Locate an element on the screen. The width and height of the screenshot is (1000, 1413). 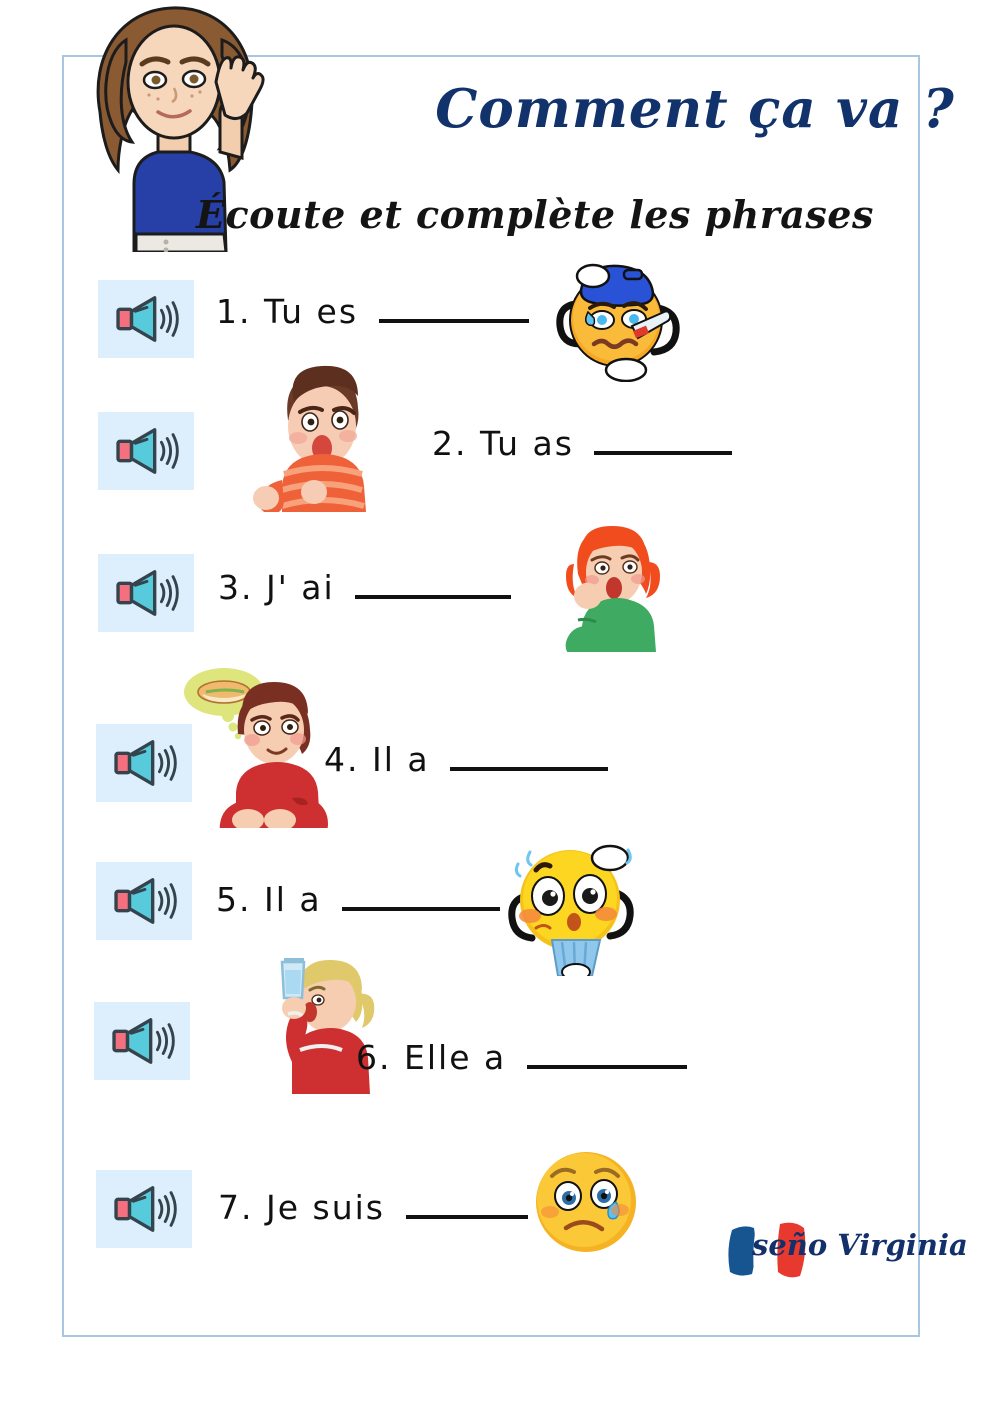
exercise-sentence-4: 4. Il a is located at coordinates (466, 759).